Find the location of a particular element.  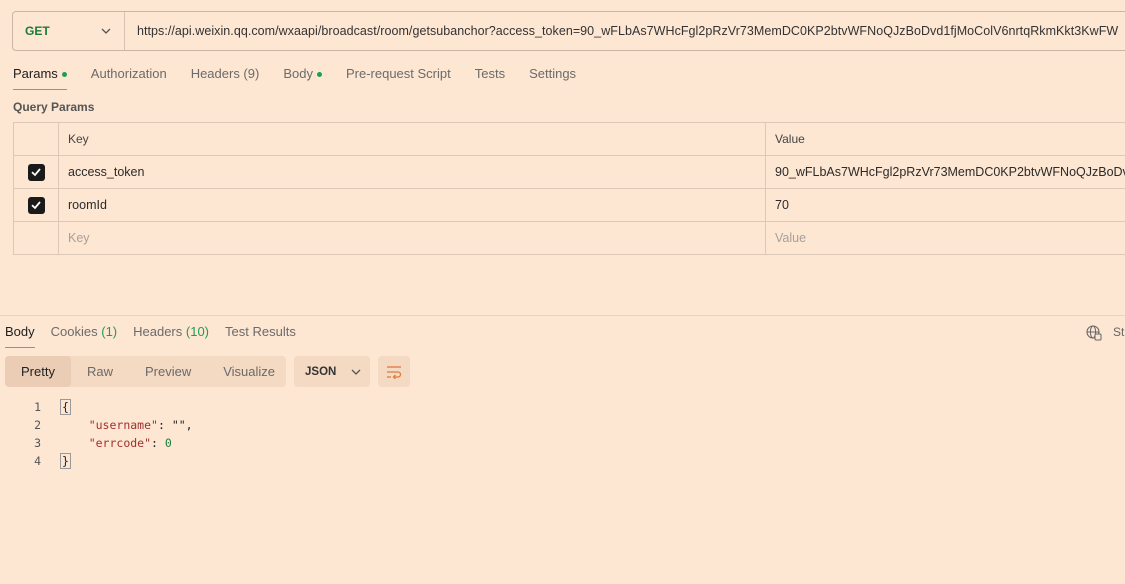

tab-authorization: Authorization is located at coordinates (129, 78).